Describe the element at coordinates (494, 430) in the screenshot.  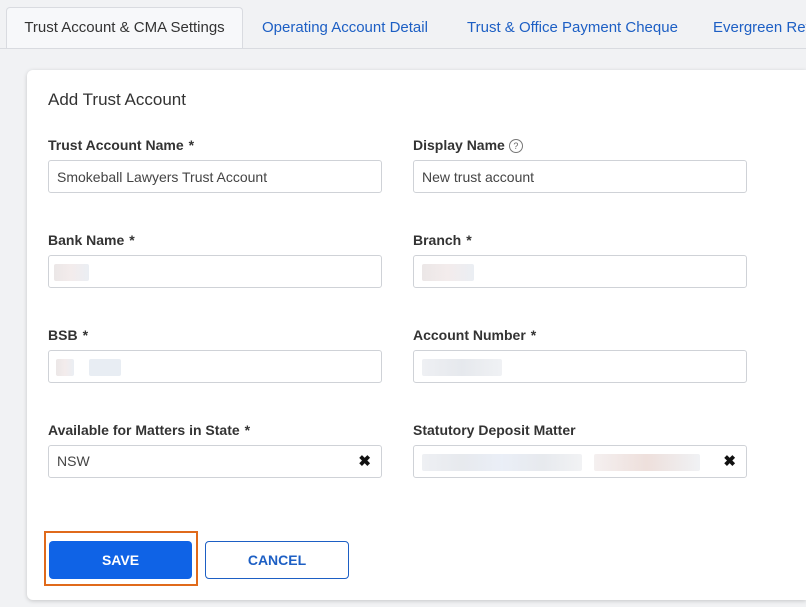
I see `statutory-deposit-matter-label: Statutory Deposit Matter` at that location.